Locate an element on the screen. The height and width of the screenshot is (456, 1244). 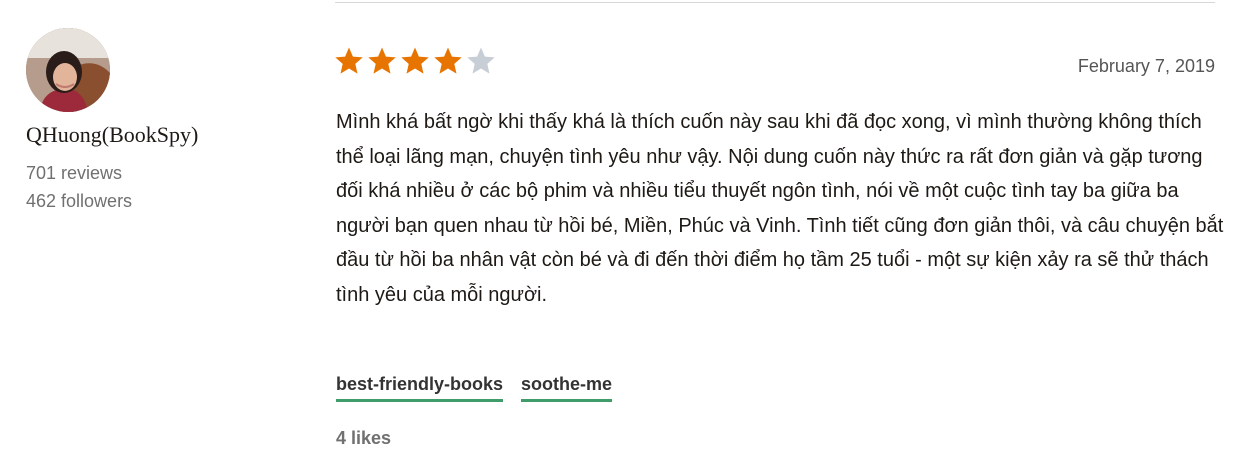
top-divider is located at coordinates (775, 2).